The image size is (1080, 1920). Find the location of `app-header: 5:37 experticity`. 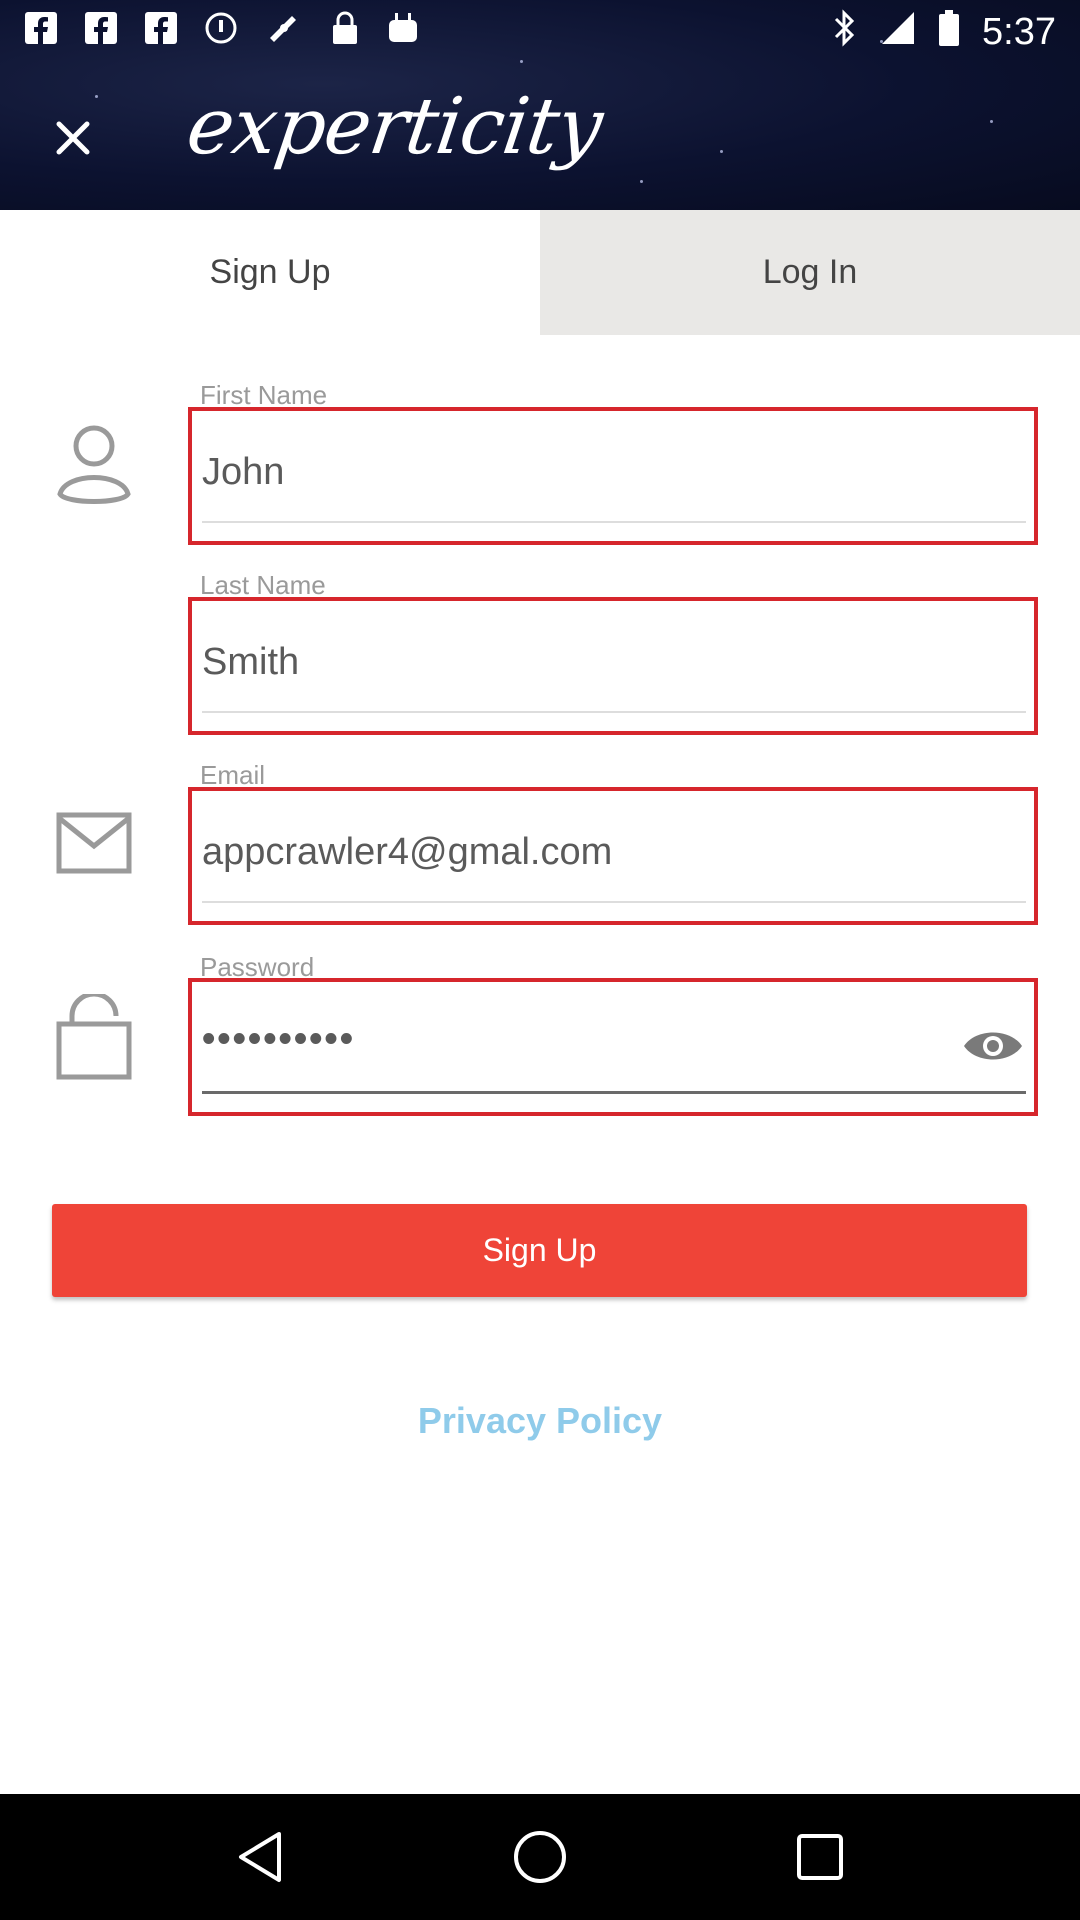

app-header: 5:37 experticity is located at coordinates (540, 105).